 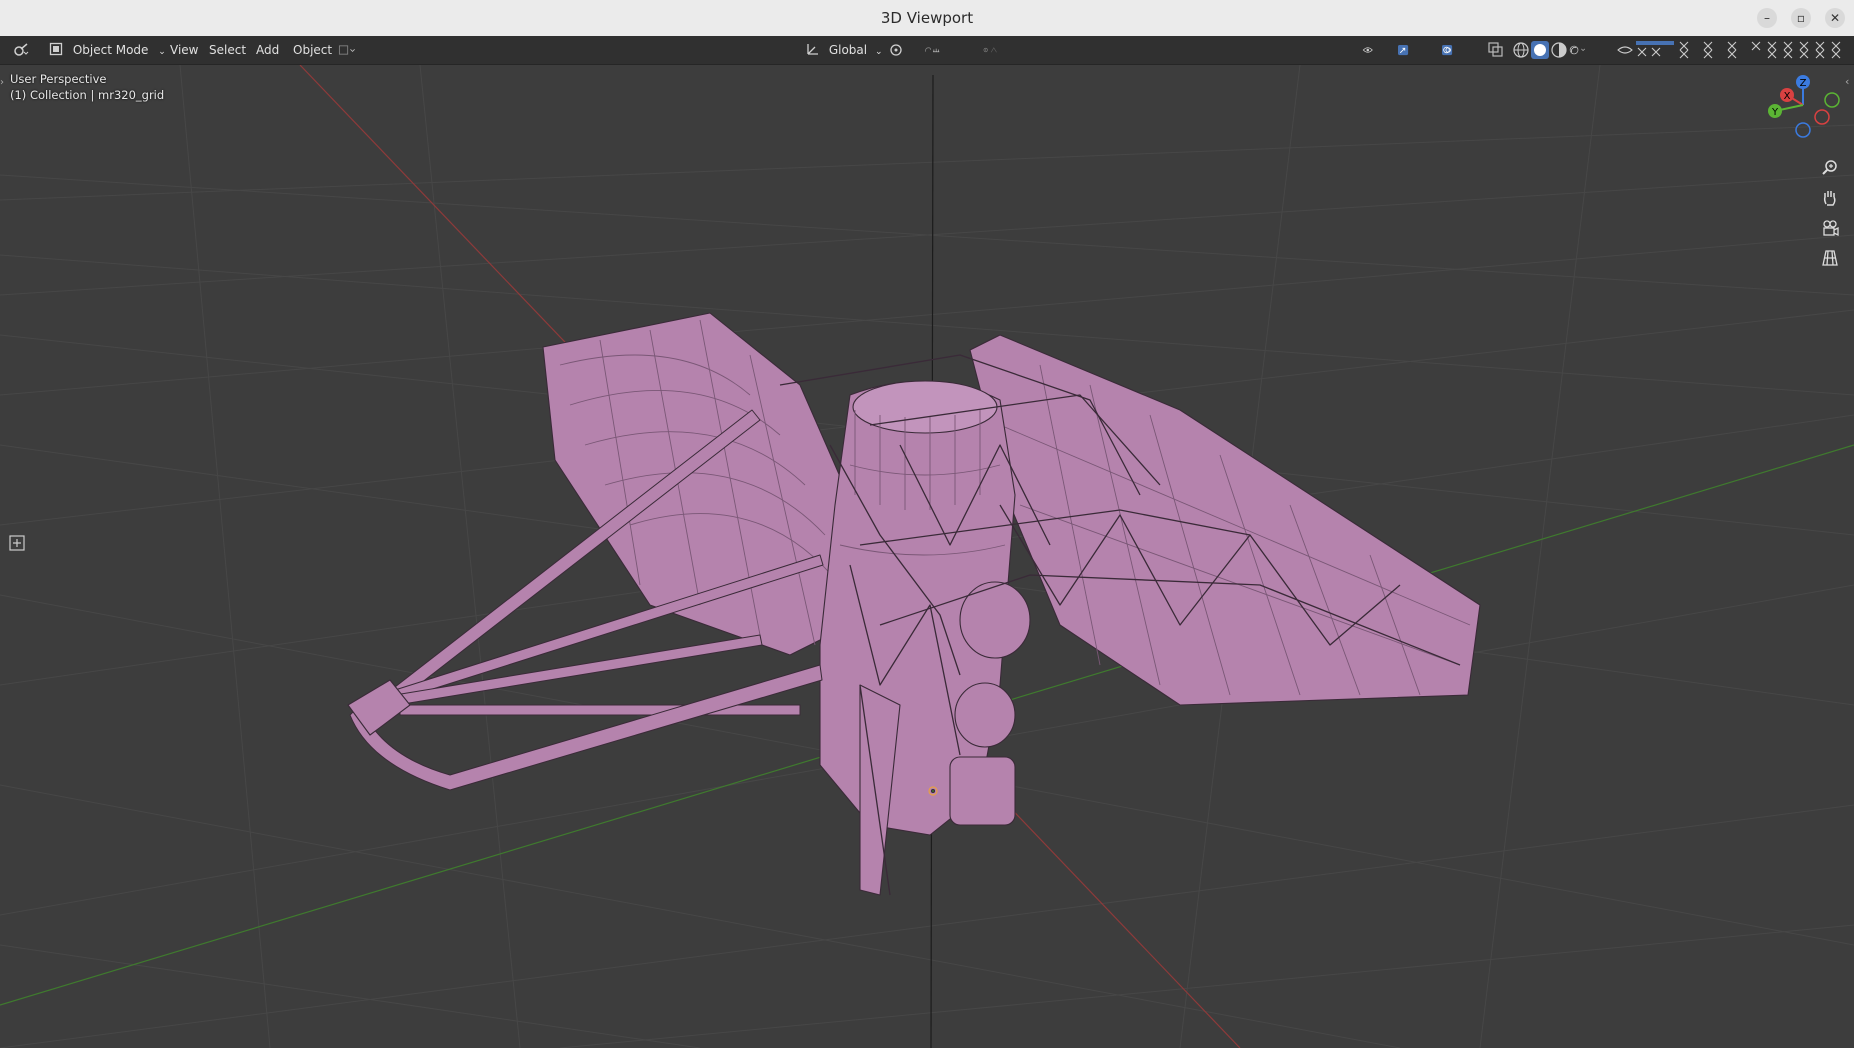 I want to click on overlay-icon, so click(x=1451, y=50).